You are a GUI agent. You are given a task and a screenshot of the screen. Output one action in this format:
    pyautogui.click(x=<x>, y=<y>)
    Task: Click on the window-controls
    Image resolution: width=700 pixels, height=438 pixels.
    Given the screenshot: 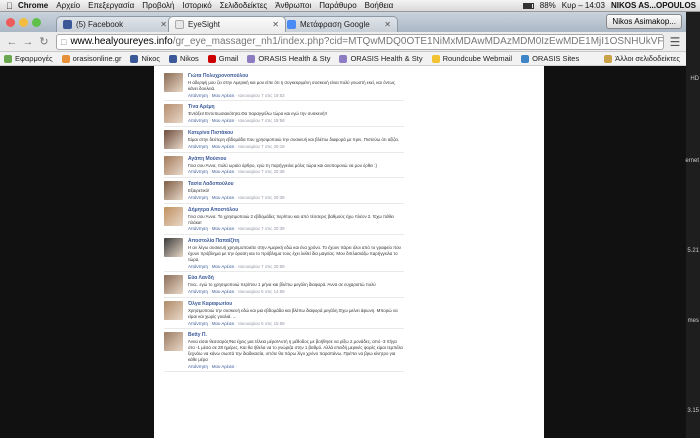 What is the action you would take?
    pyautogui.click(x=23, y=22)
    